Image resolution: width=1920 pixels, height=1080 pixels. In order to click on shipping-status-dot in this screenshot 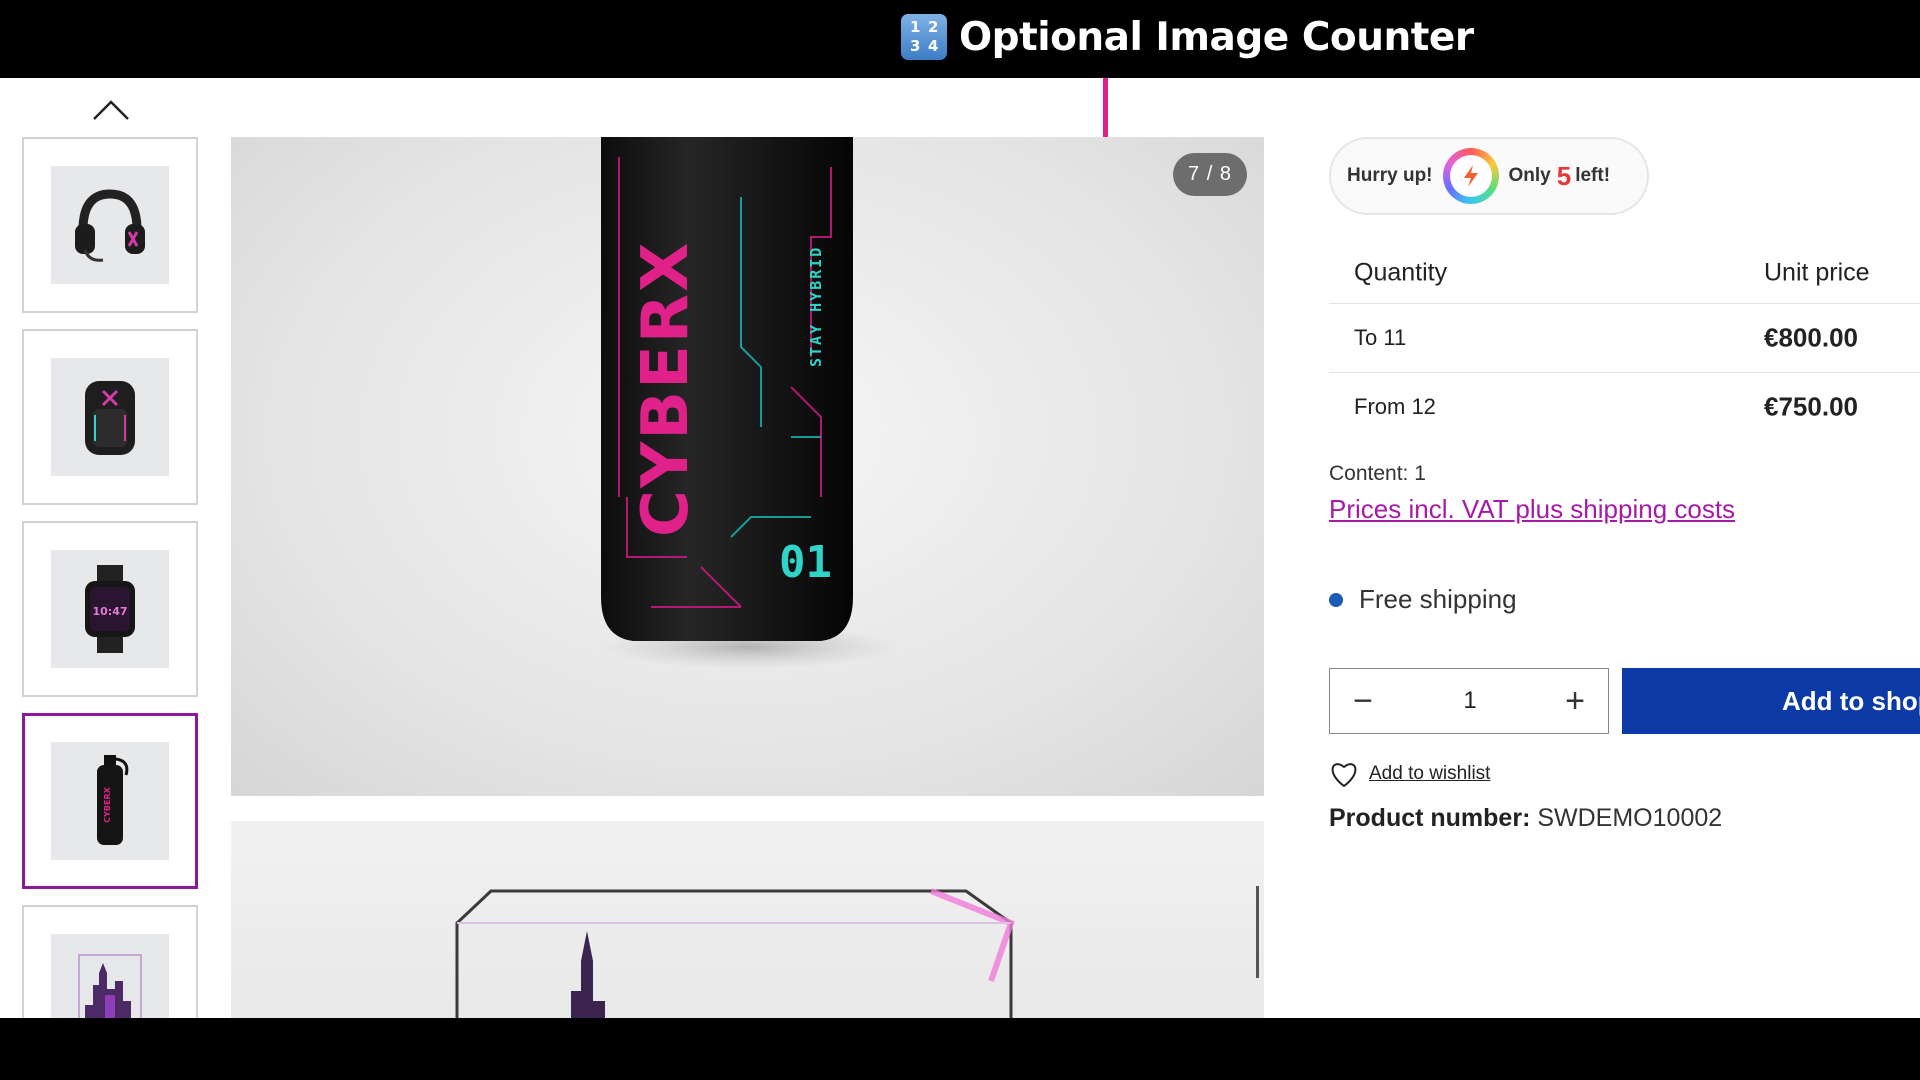, I will do `click(1336, 599)`.